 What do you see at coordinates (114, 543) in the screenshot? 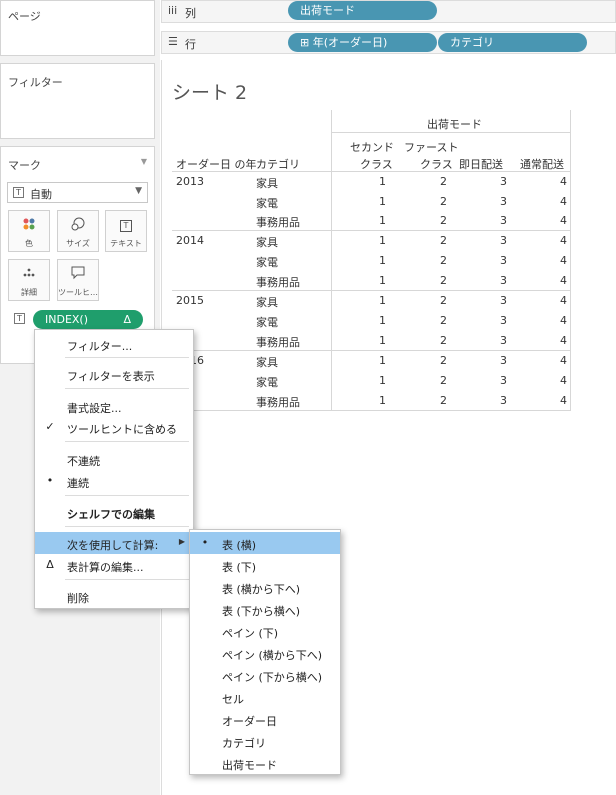
I see `menu-item-compute-using: 次を使用して計算: ▶` at bounding box center [114, 543].